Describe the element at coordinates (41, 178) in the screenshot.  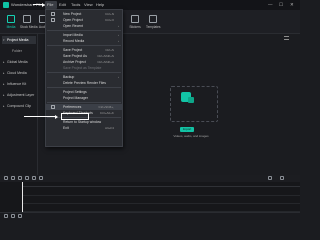
I see `speed-icon` at that location.